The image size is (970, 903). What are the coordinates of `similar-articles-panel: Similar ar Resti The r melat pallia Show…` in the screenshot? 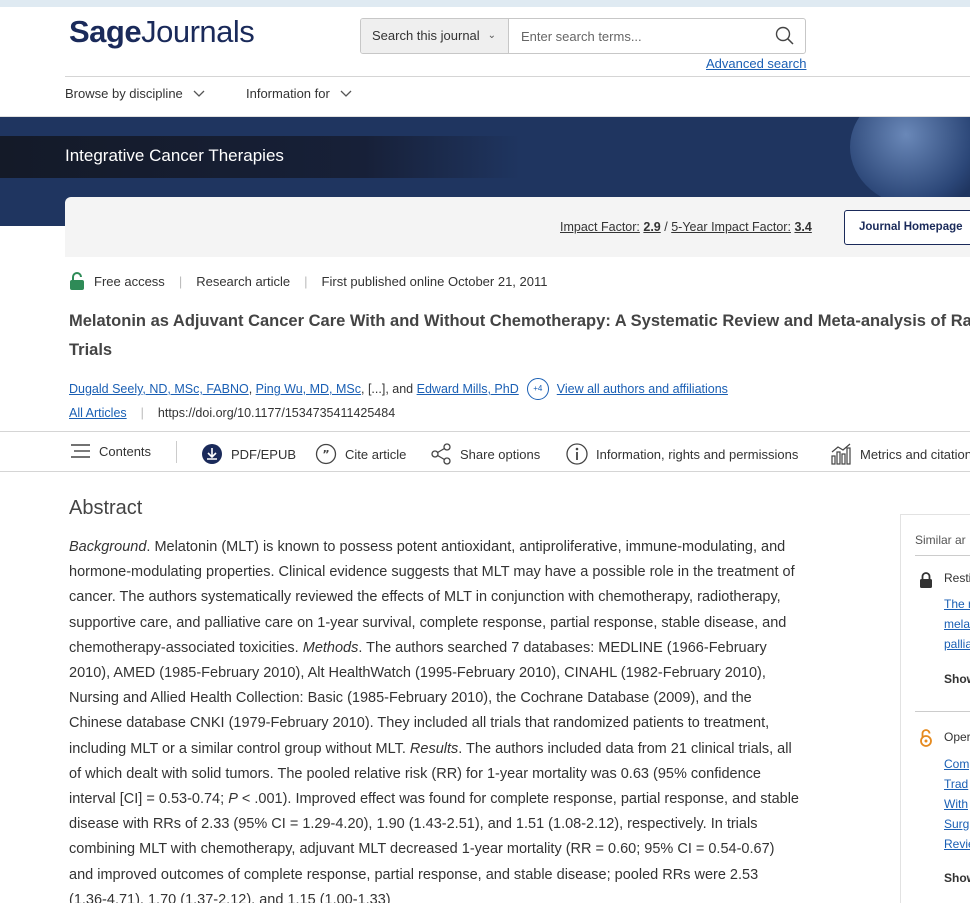 It's located at (935, 708).